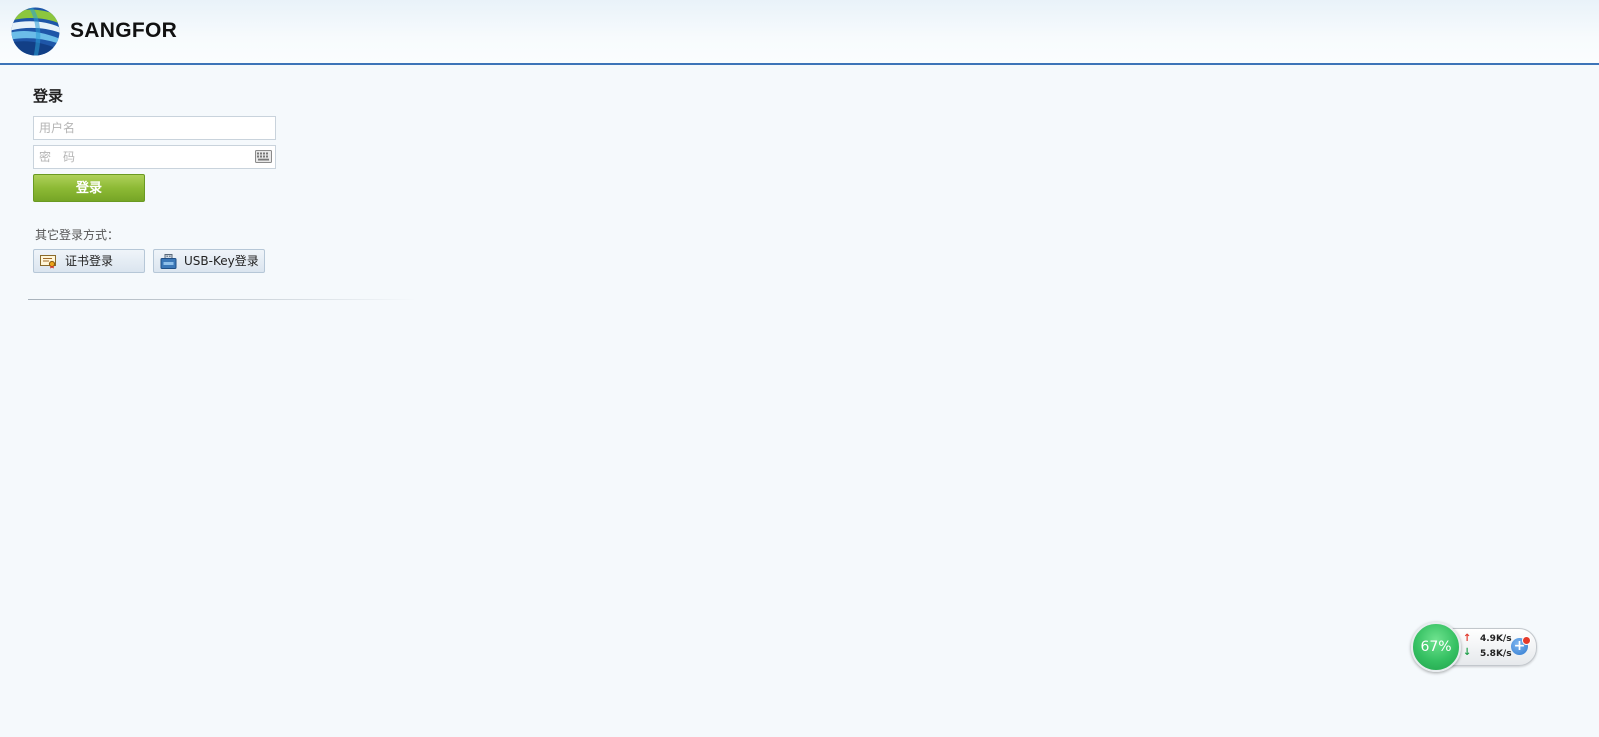 This screenshot has height=737, width=1599. I want to click on download-speed: 5.8K/s, so click(1496, 654).